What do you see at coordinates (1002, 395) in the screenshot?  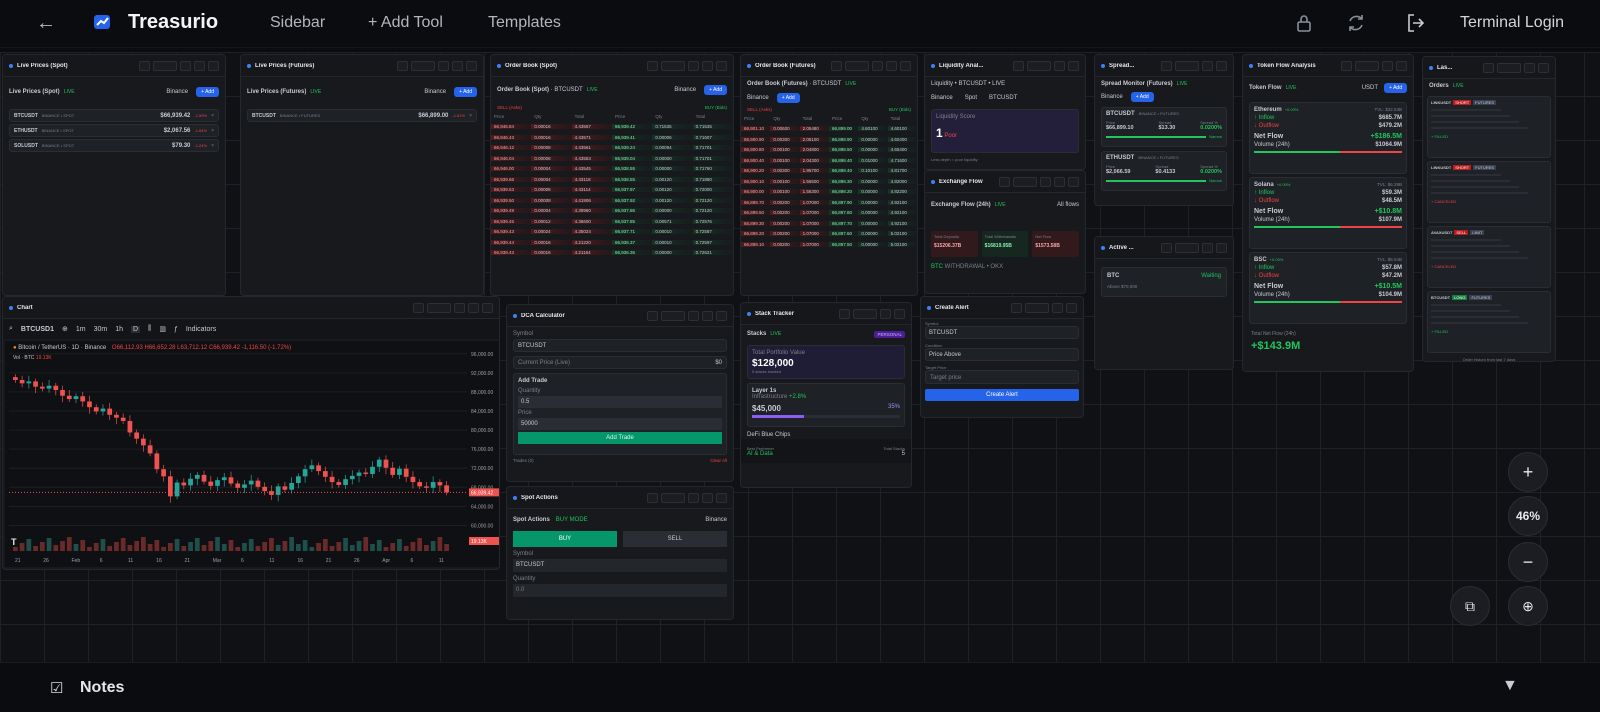 I see `create-alert-button: Create Alert` at bounding box center [1002, 395].